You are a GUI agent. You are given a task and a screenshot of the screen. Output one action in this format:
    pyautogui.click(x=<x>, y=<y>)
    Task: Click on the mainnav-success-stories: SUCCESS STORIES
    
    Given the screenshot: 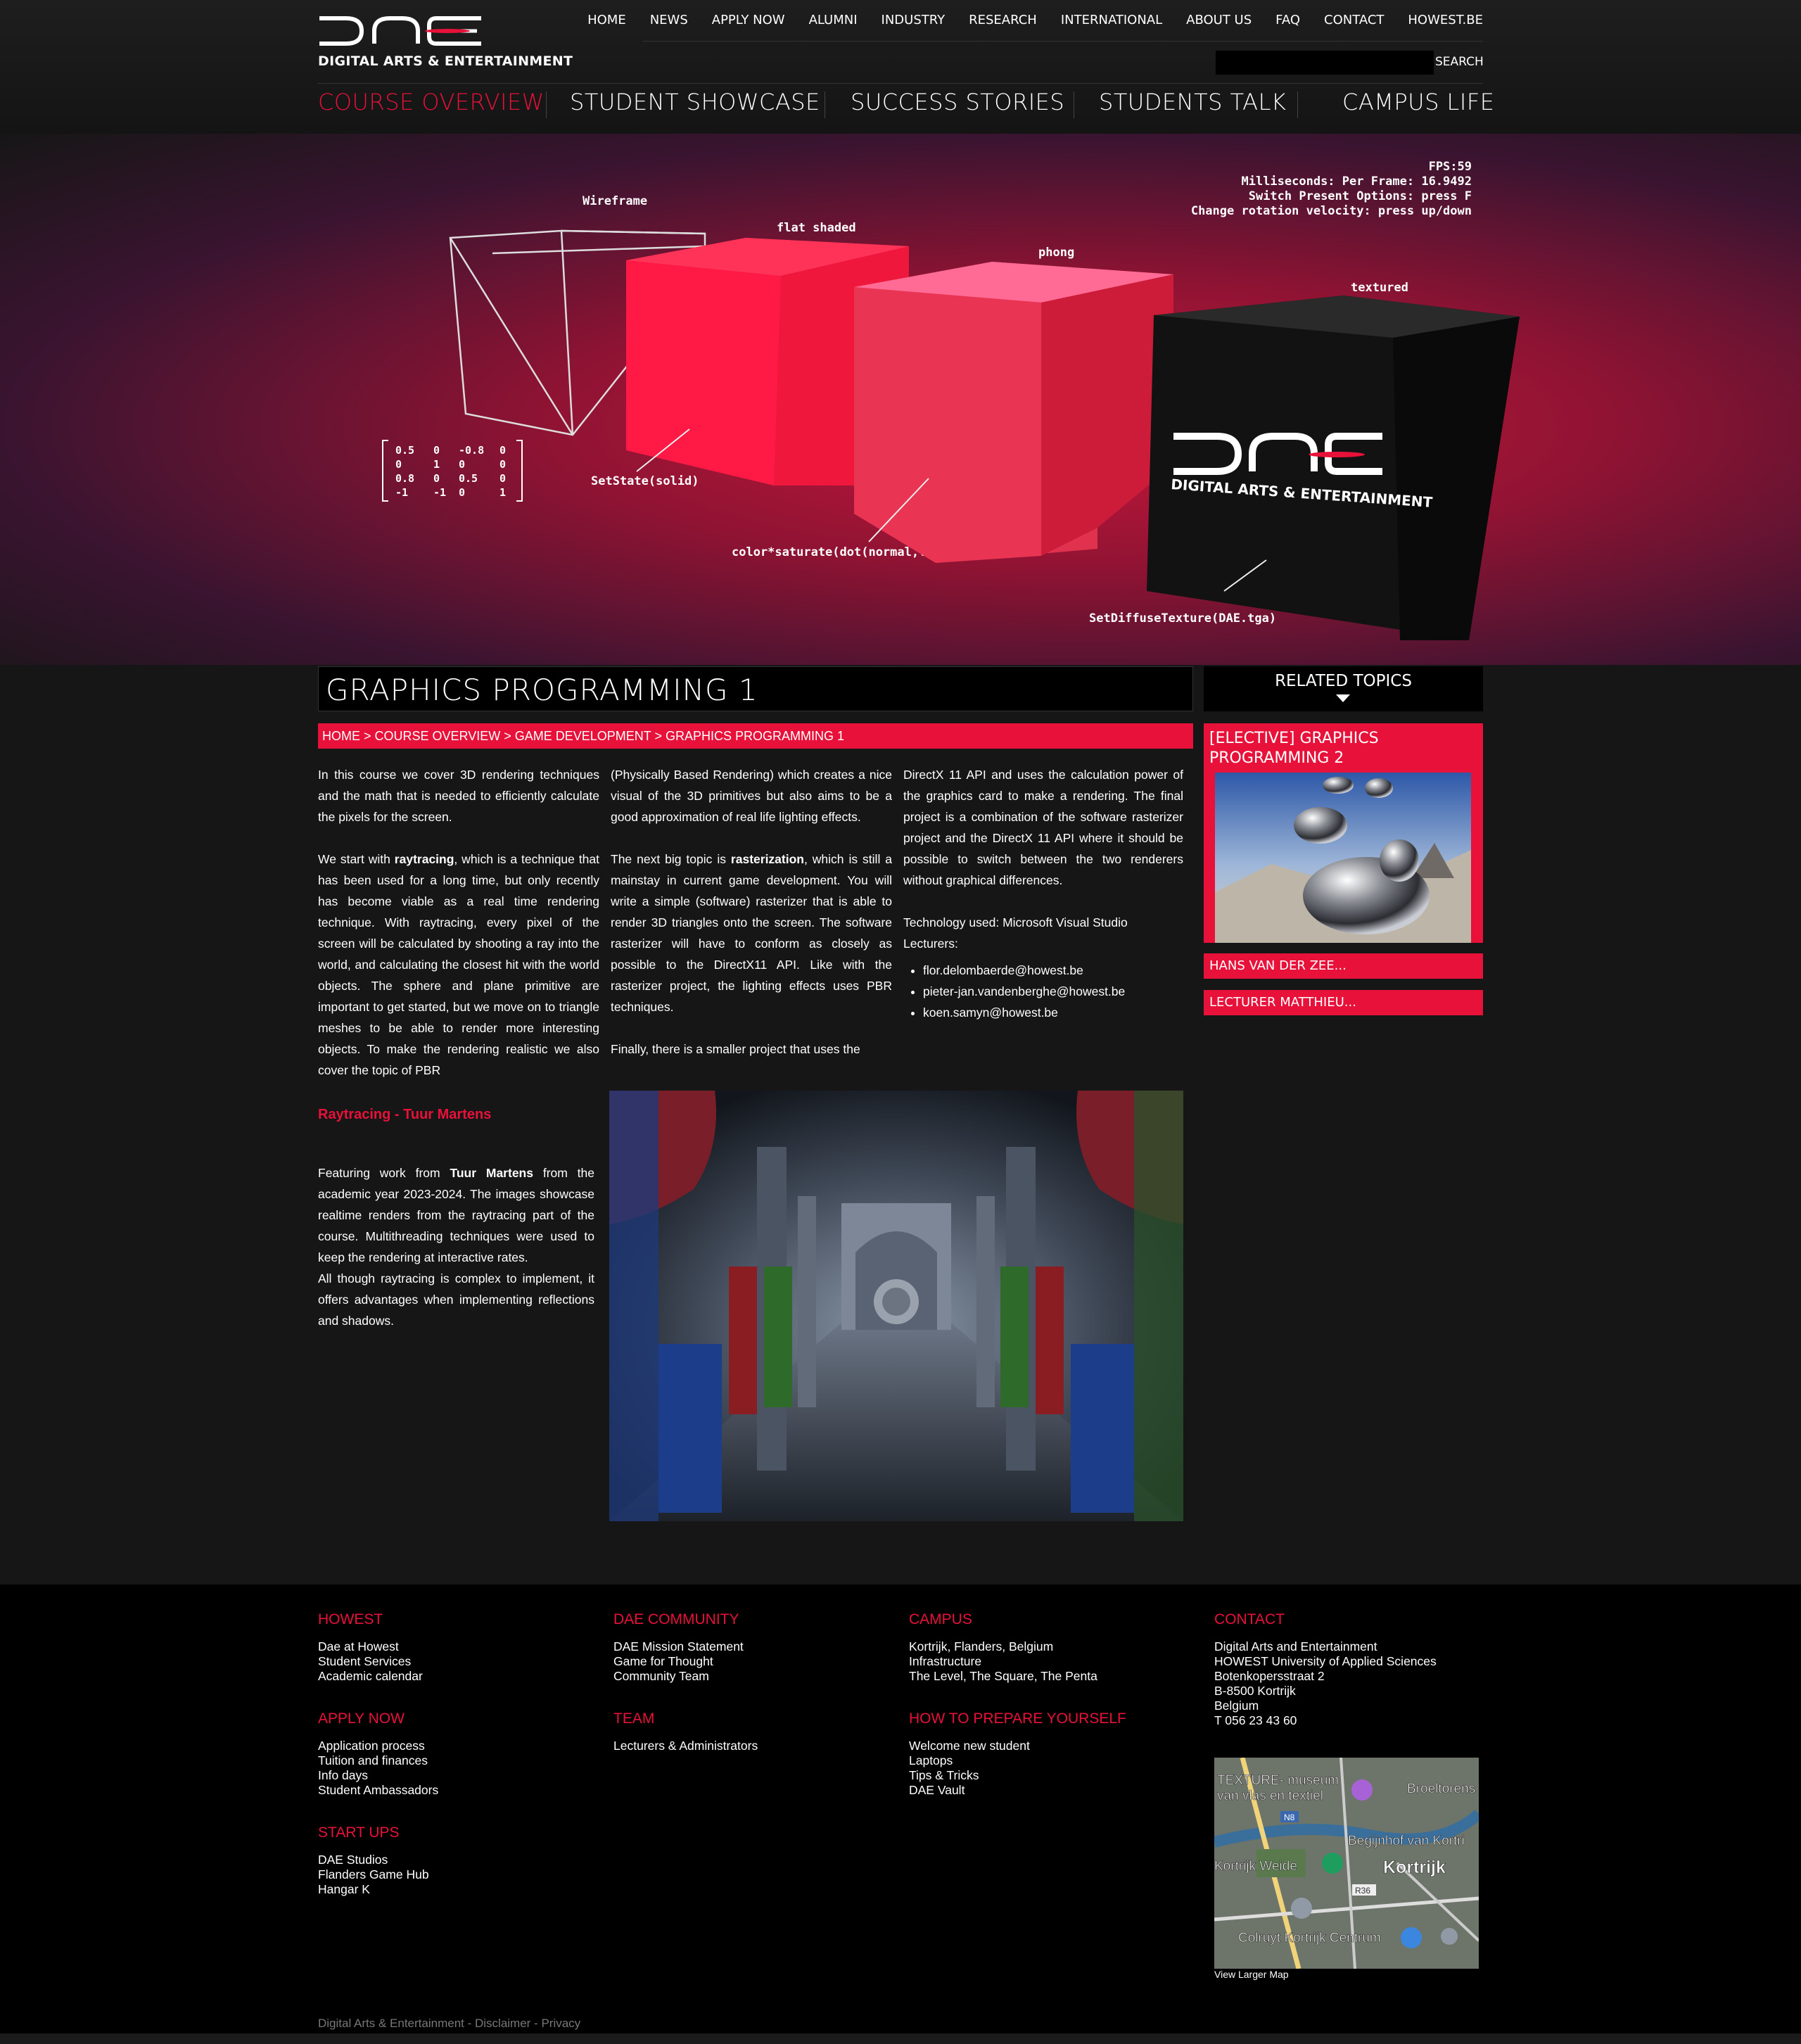 What is the action you would take?
    pyautogui.click(x=958, y=102)
    